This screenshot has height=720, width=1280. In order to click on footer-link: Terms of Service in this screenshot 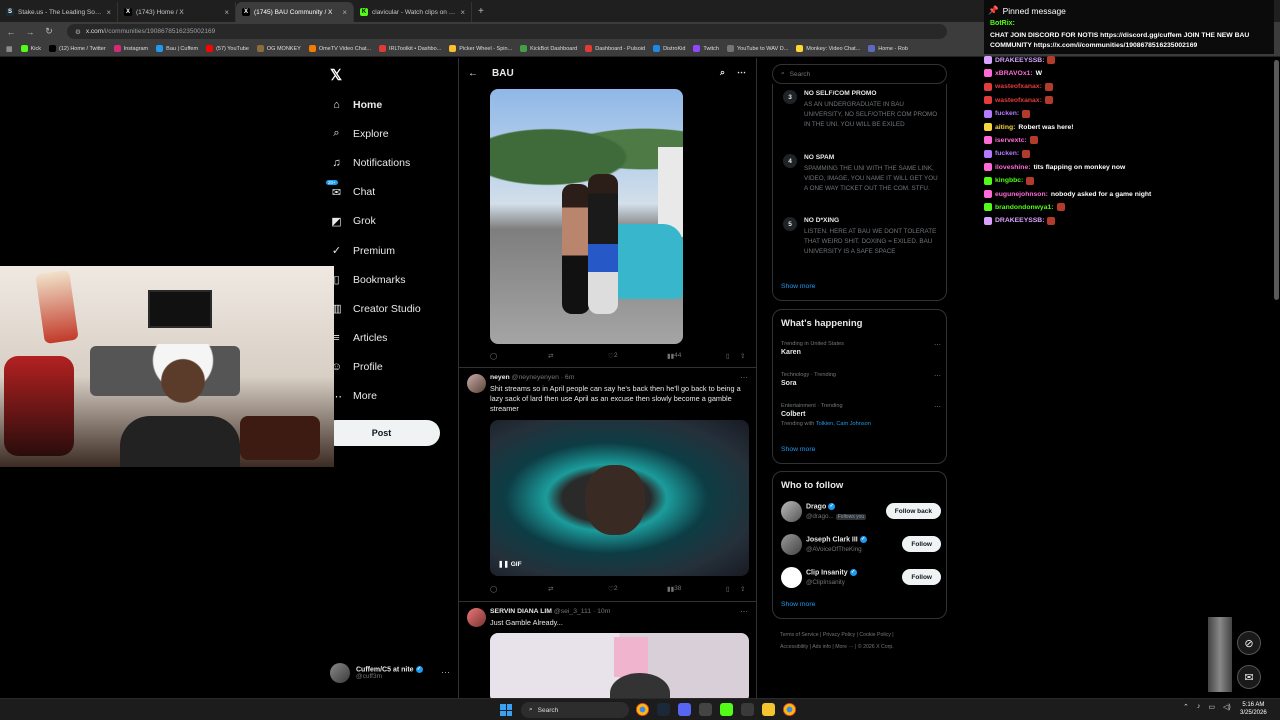, I will do `click(799, 635)`.